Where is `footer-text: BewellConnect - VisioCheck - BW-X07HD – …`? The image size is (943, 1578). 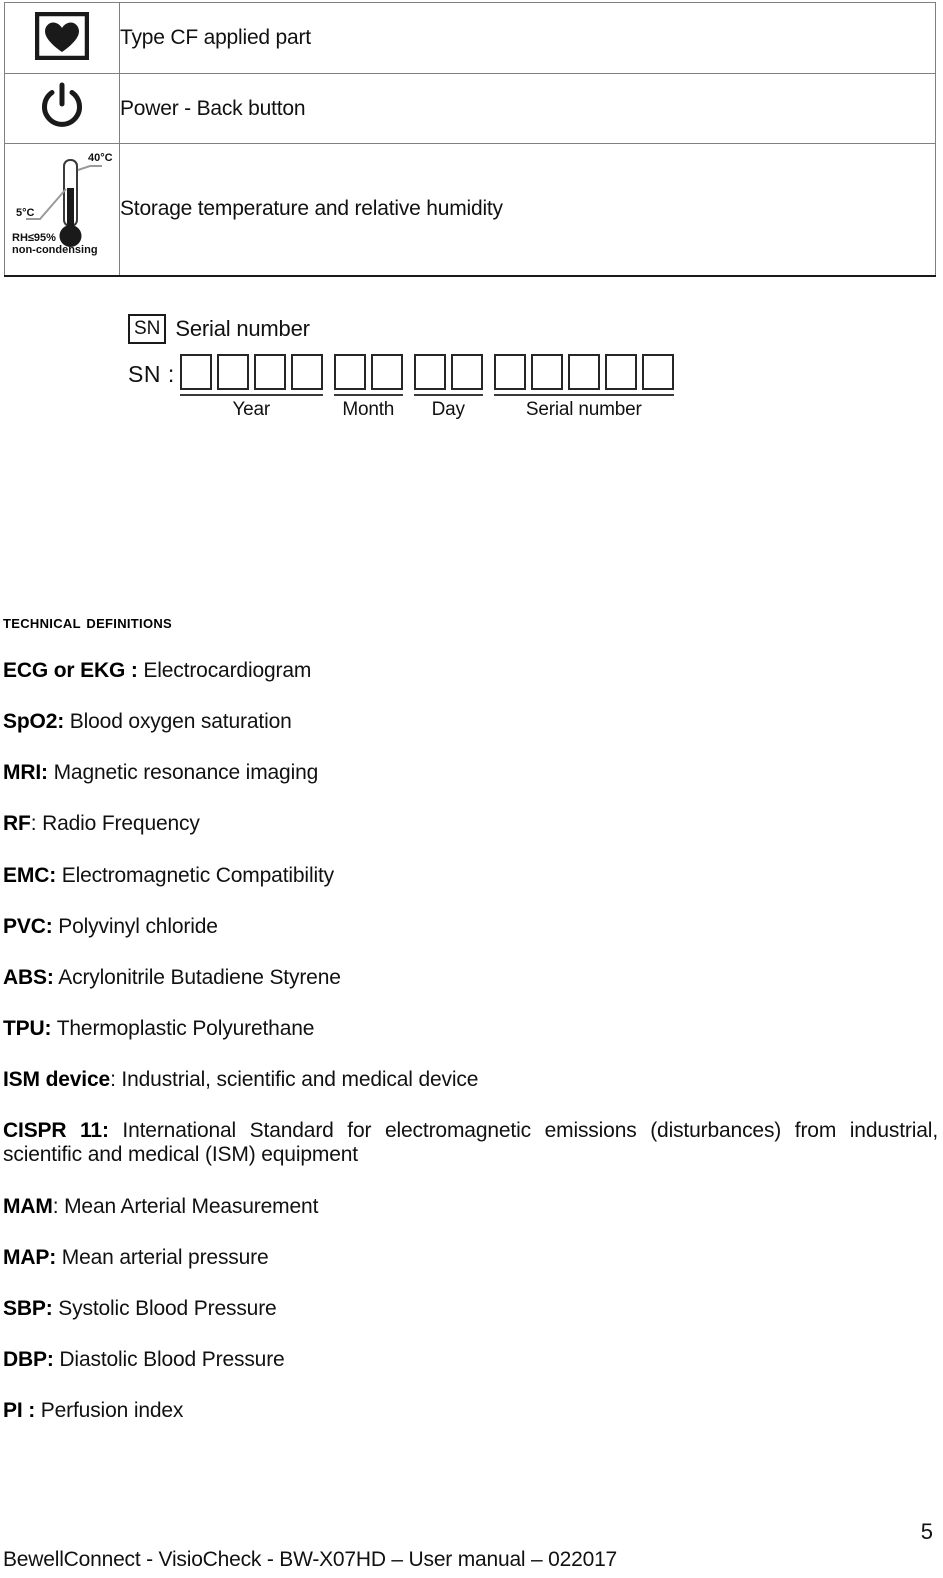 footer-text: BewellConnect - VisioCheck - BW-X07HD – … is located at coordinates (310, 1559).